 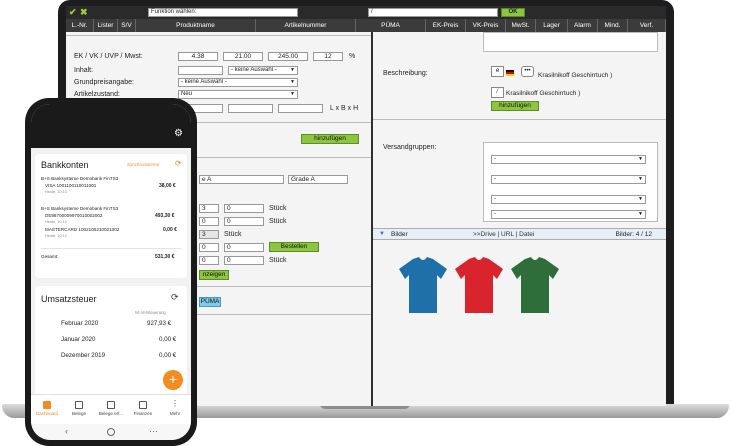 What do you see at coordinates (613, 25) in the screenshot?
I see `col-mind: Mind.` at bounding box center [613, 25].